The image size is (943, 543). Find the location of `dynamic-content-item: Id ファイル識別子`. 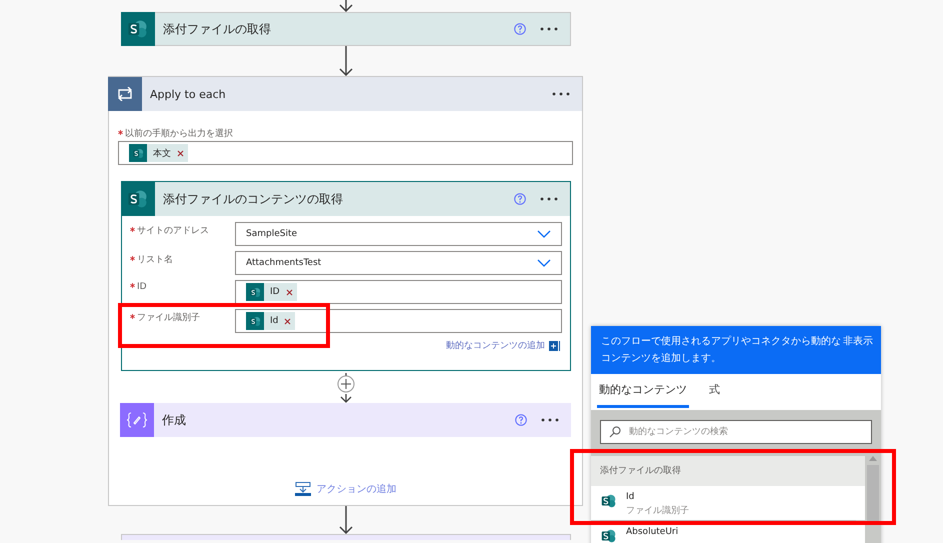

dynamic-content-item: Id ファイル識別子 is located at coordinates (728, 503).